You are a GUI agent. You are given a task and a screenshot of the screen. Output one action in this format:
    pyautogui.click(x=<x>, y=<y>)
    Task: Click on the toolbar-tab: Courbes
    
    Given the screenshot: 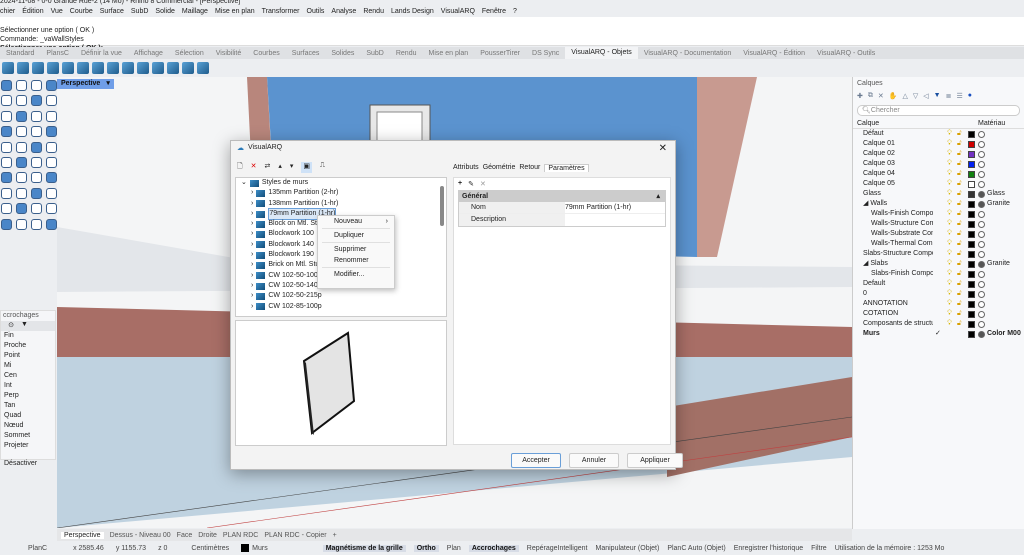 What is the action you would take?
    pyautogui.click(x=266, y=53)
    